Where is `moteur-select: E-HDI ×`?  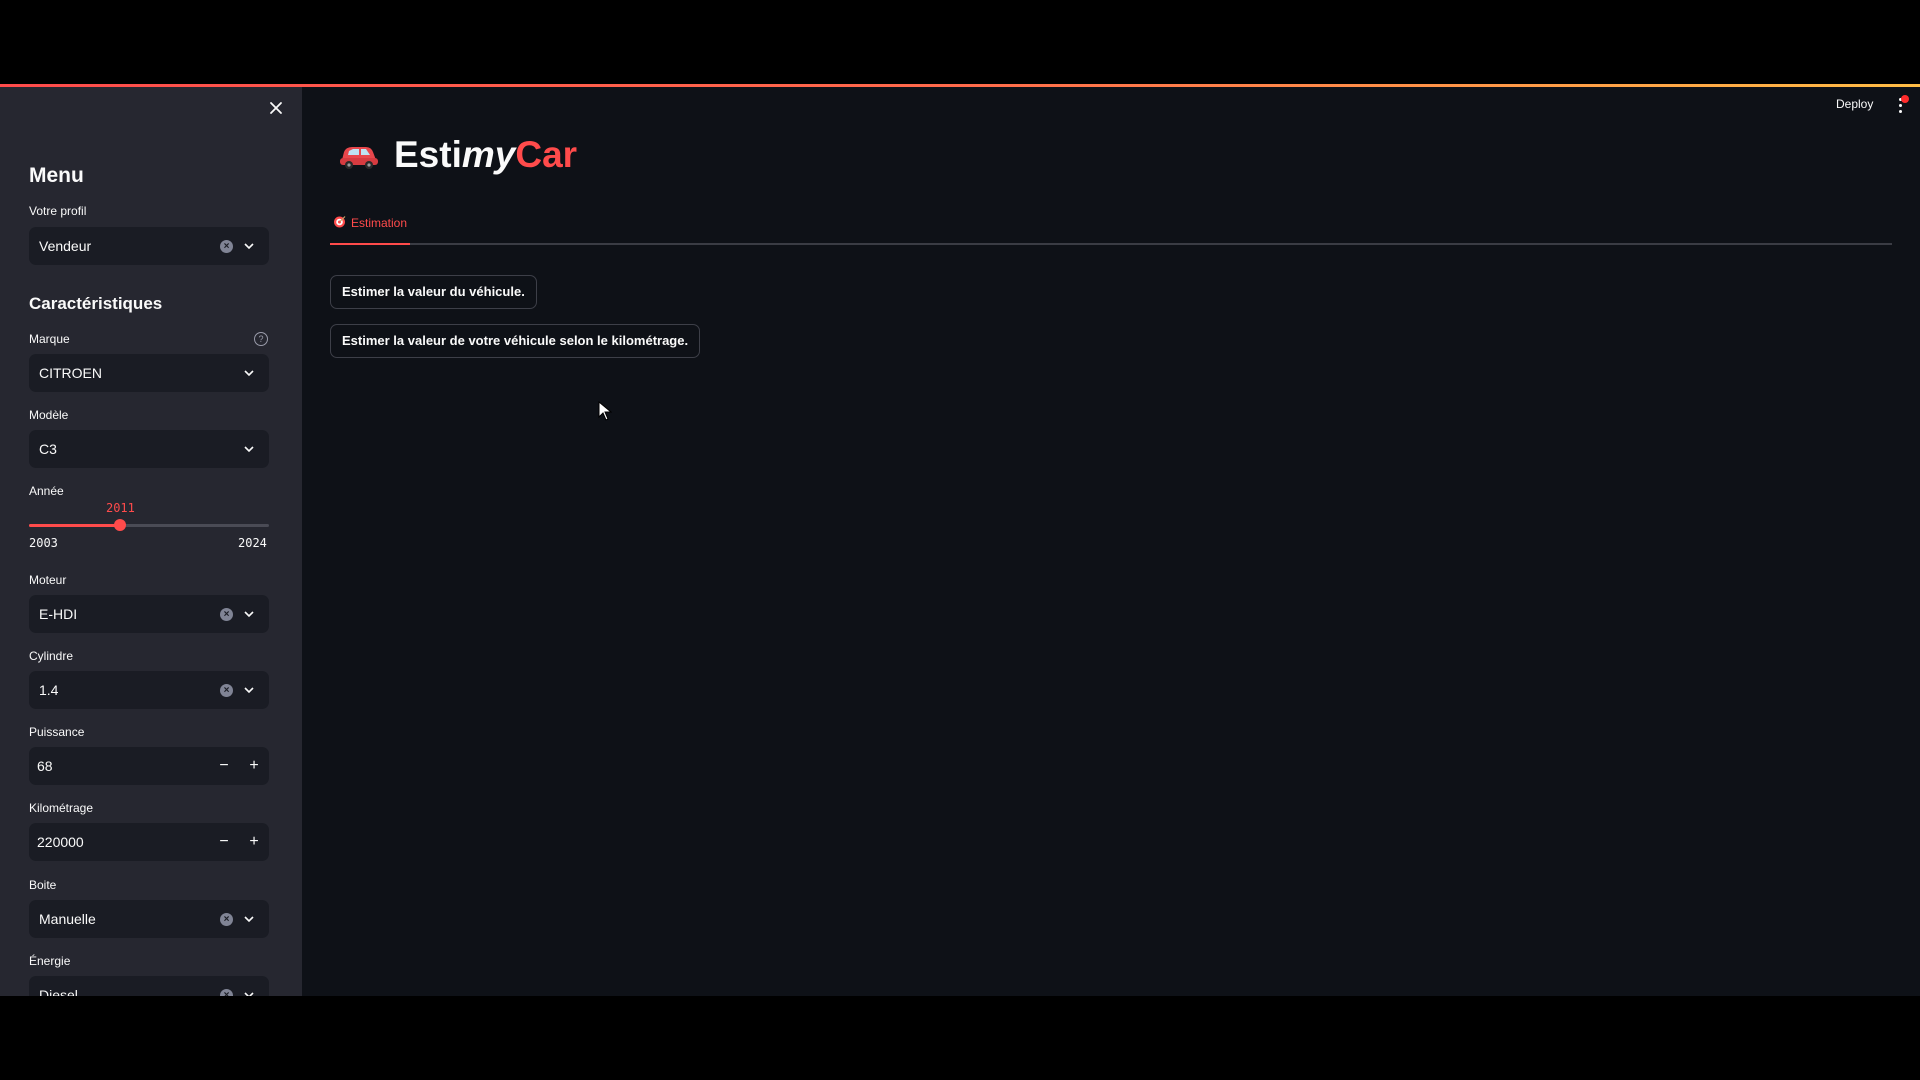 moteur-select: E-HDI × is located at coordinates (149, 614).